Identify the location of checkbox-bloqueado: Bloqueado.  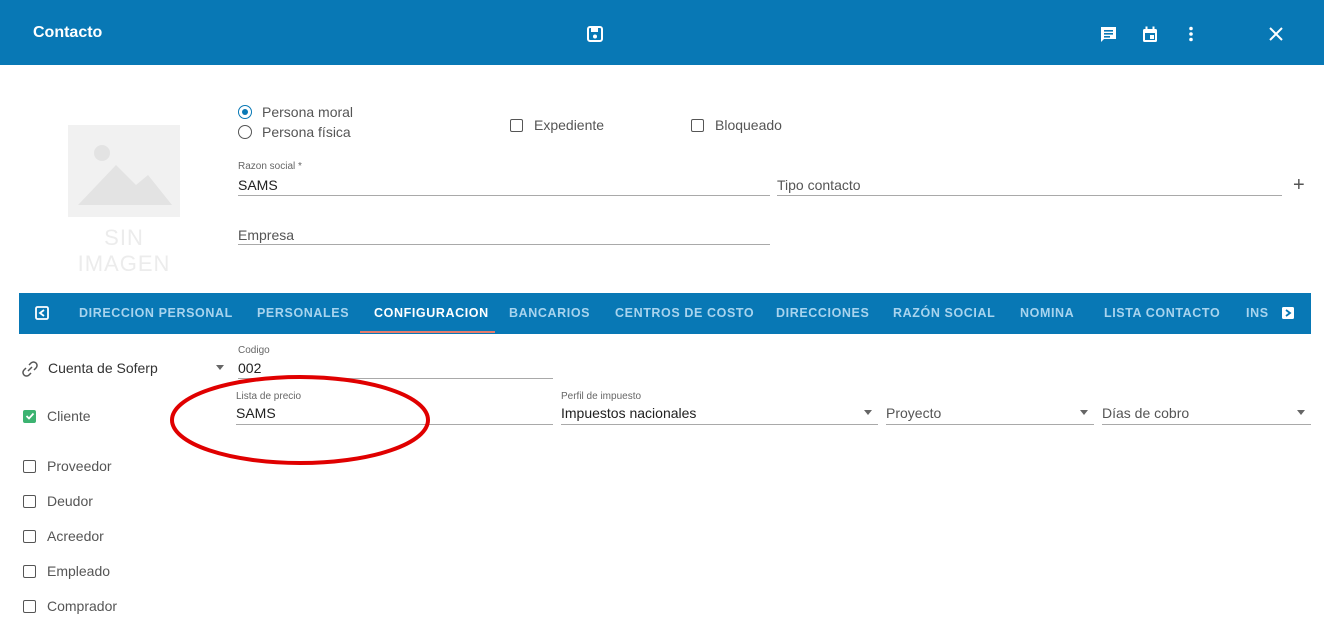
(736, 125).